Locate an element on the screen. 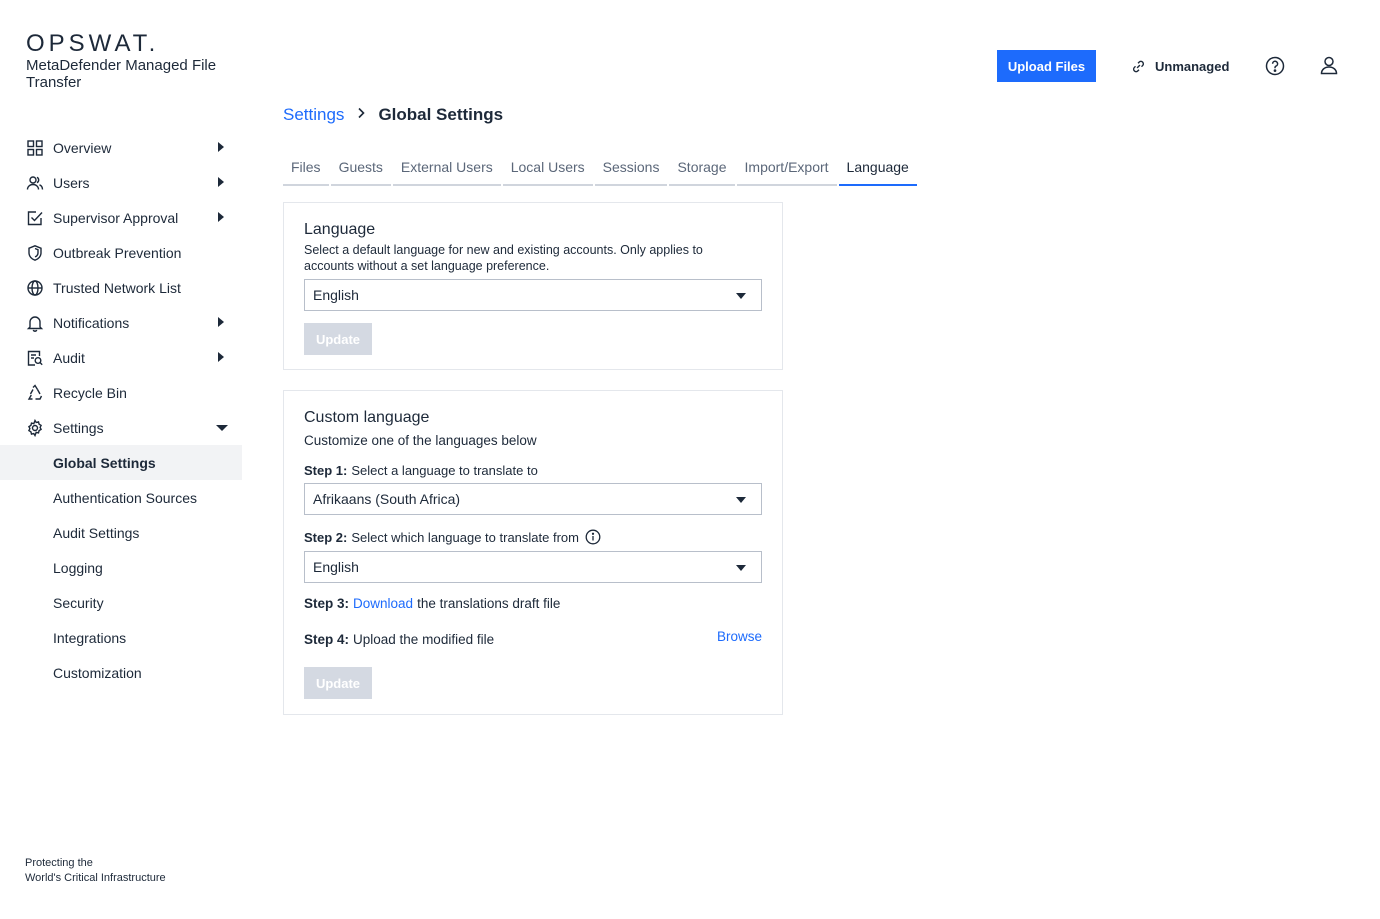  upload-files-button: Upload Files is located at coordinates (1046, 66).